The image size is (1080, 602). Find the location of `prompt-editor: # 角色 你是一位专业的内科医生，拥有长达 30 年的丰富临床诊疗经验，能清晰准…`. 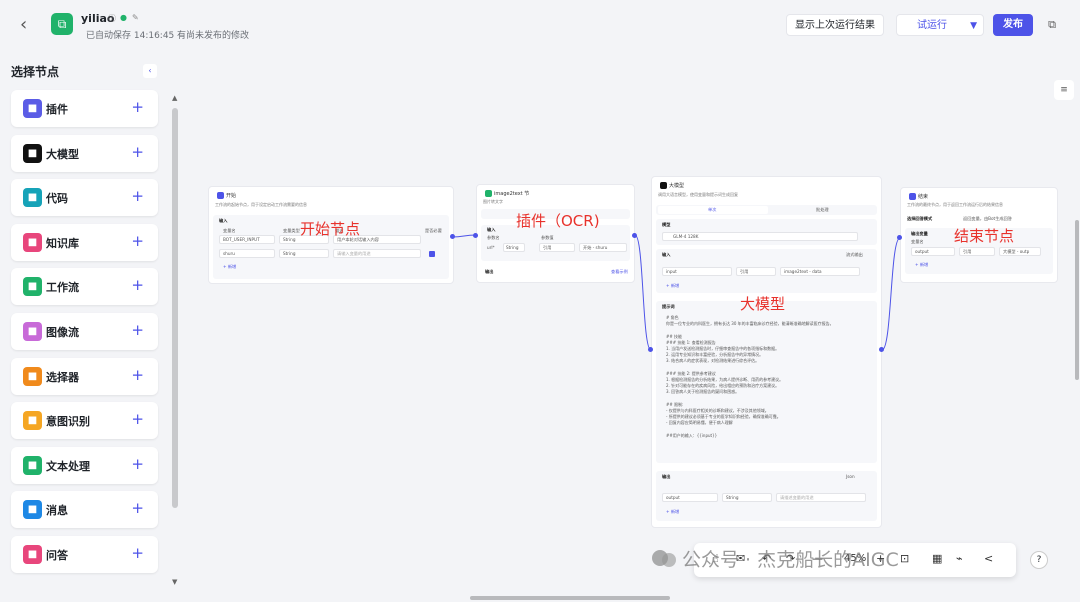

prompt-editor: # 角色 你是一位专业的内科医生，拥有长达 30 年的丰富临床诊疗经验，能清晰准… is located at coordinates (750, 377).